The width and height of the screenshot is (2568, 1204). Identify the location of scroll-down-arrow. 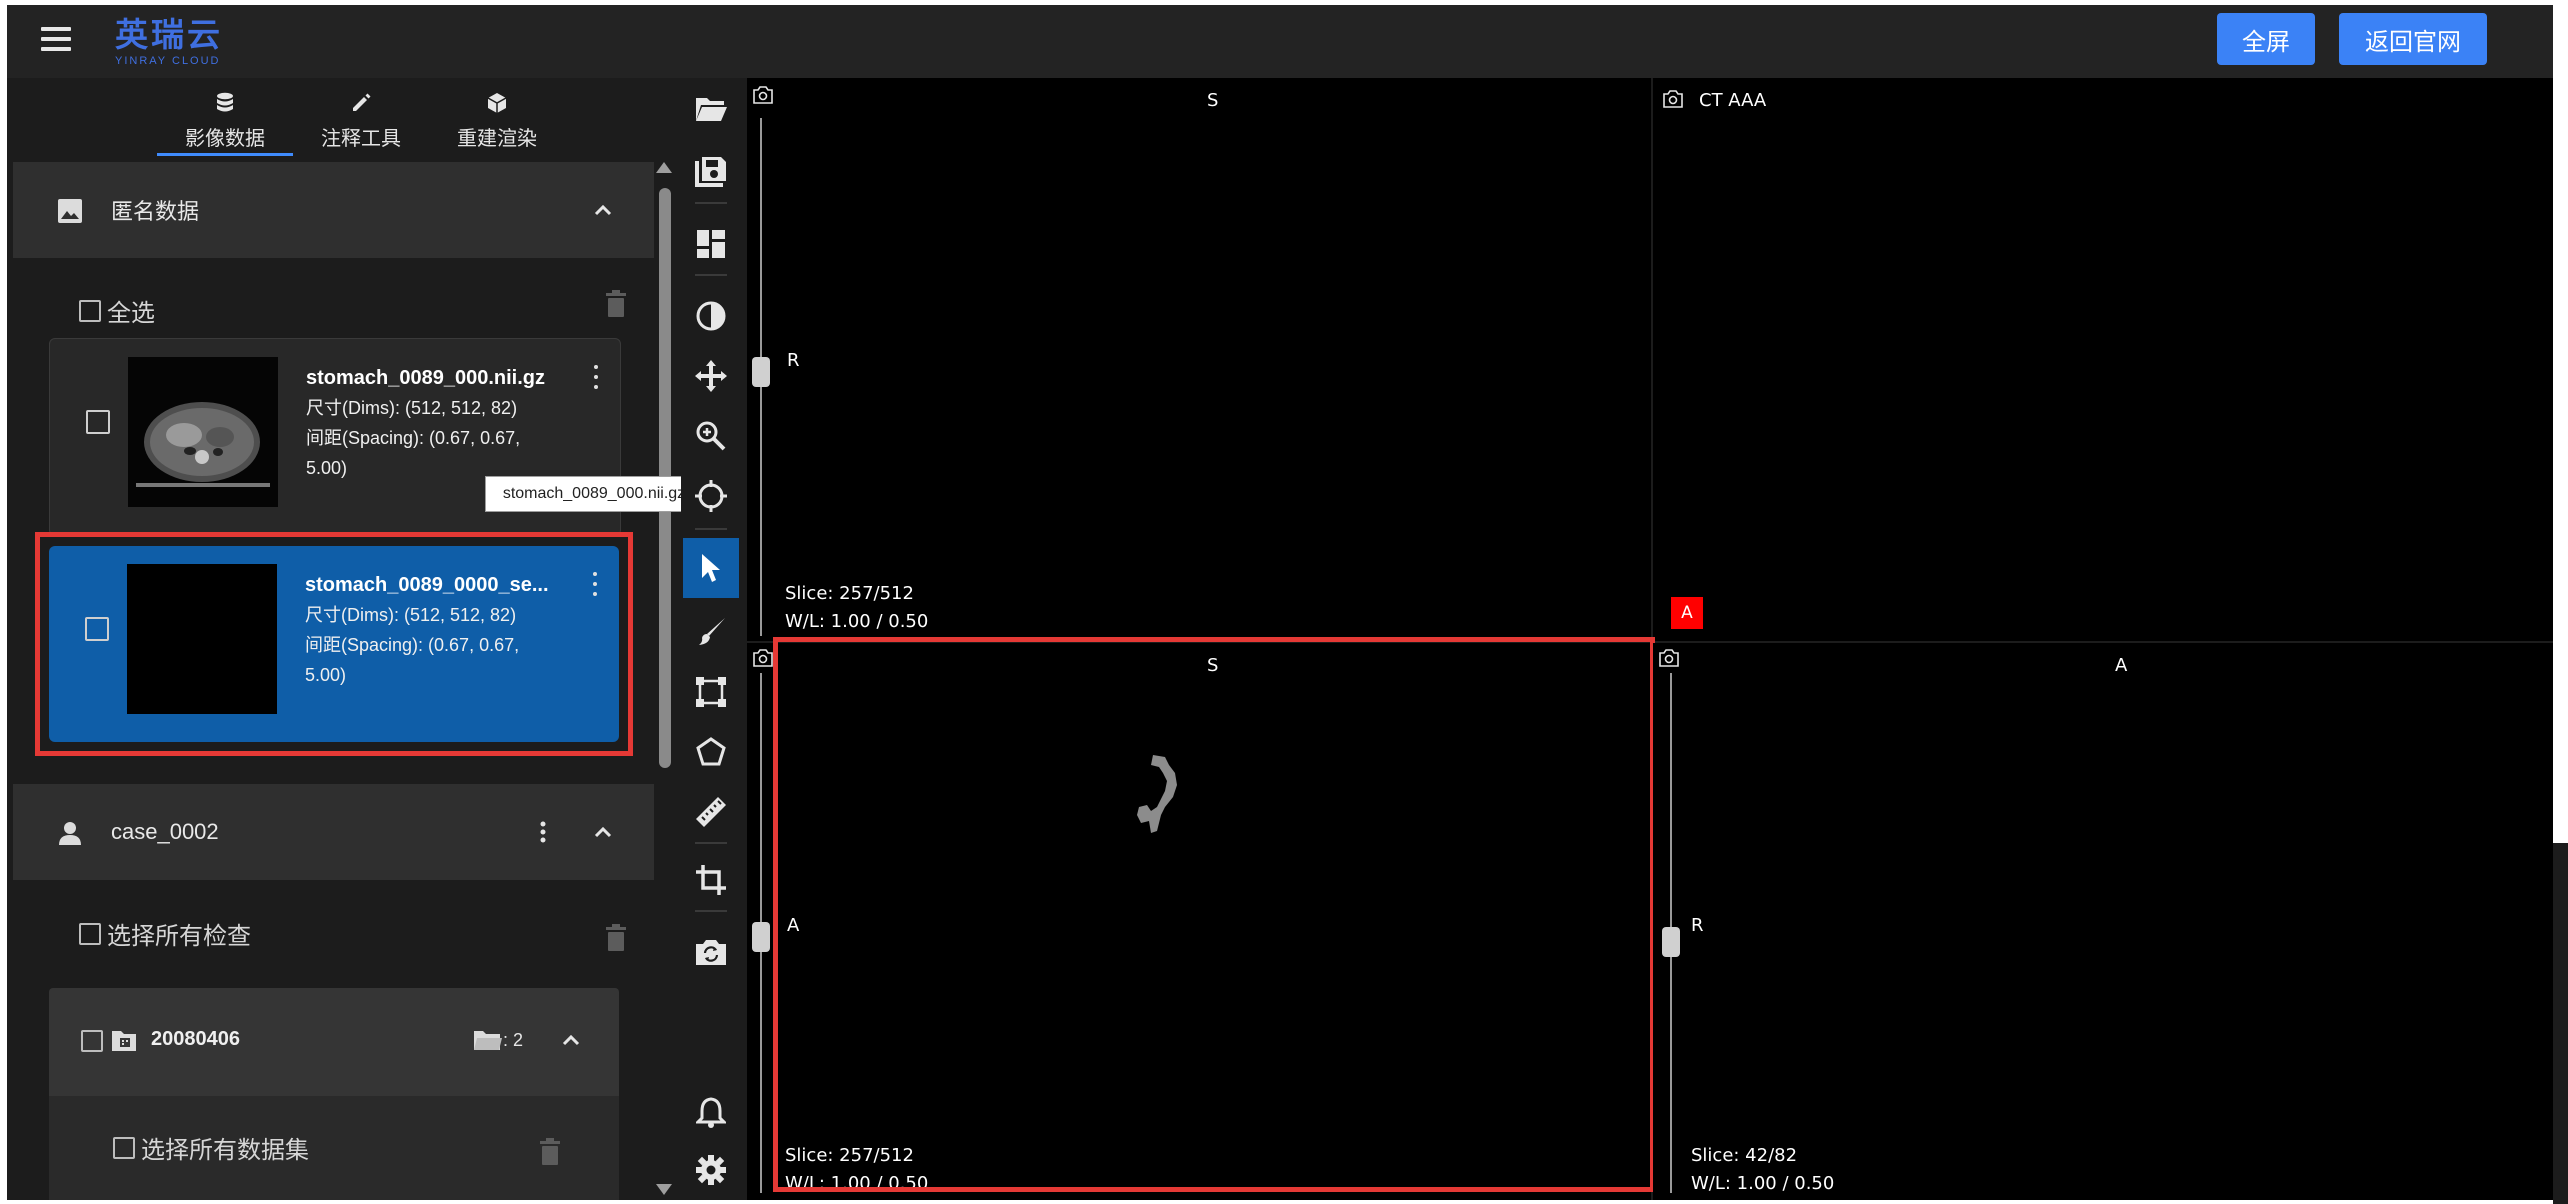
(664, 1189).